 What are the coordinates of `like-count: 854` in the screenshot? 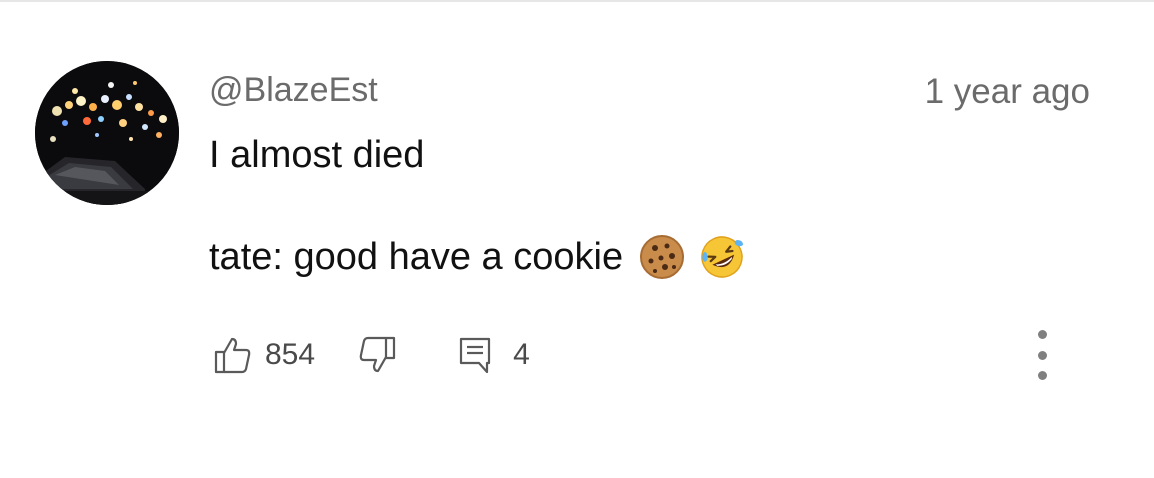 It's located at (290, 354).